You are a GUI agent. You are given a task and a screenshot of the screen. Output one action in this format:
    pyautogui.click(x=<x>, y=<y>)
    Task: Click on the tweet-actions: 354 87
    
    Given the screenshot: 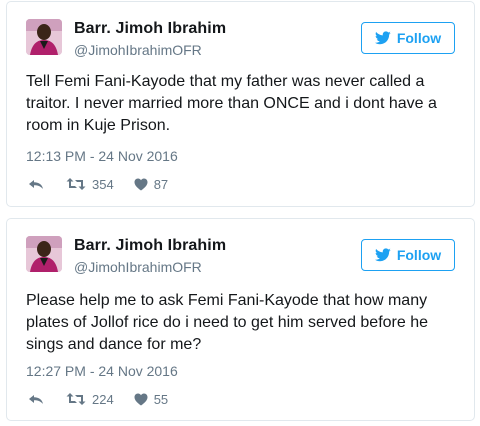 What is the action you would take?
    pyautogui.click(x=98, y=184)
    